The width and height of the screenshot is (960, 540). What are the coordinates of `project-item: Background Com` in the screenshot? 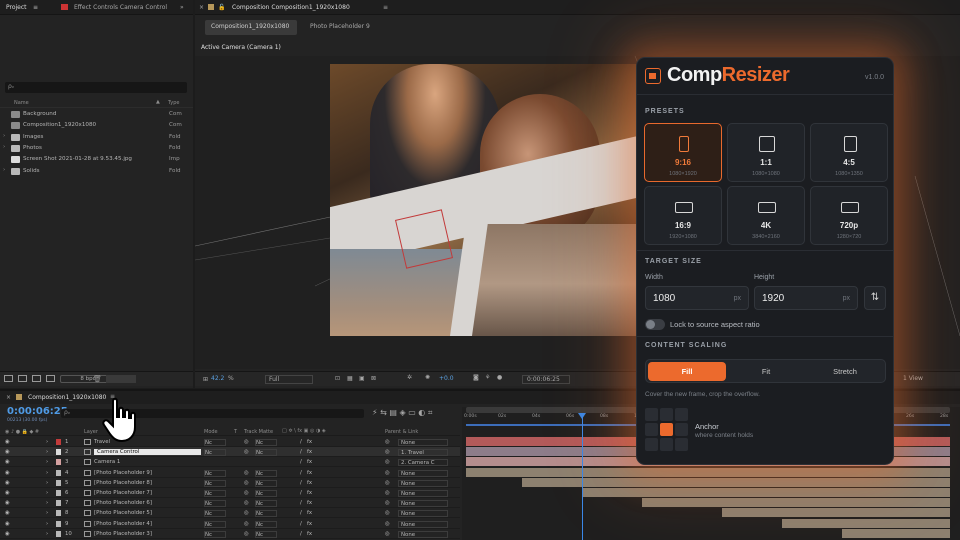 It's located at (96, 114).